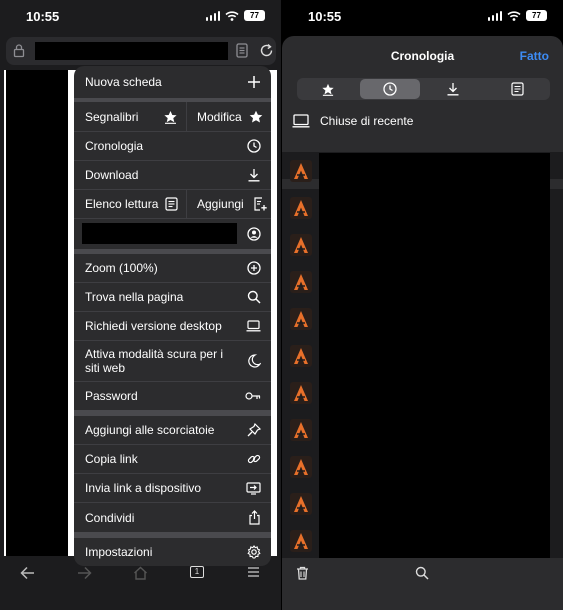 The image size is (563, 610). What do you see at coordinates (254, 361) in the screenshot?
I see `moon-icon` at bounding box center [254, 361].